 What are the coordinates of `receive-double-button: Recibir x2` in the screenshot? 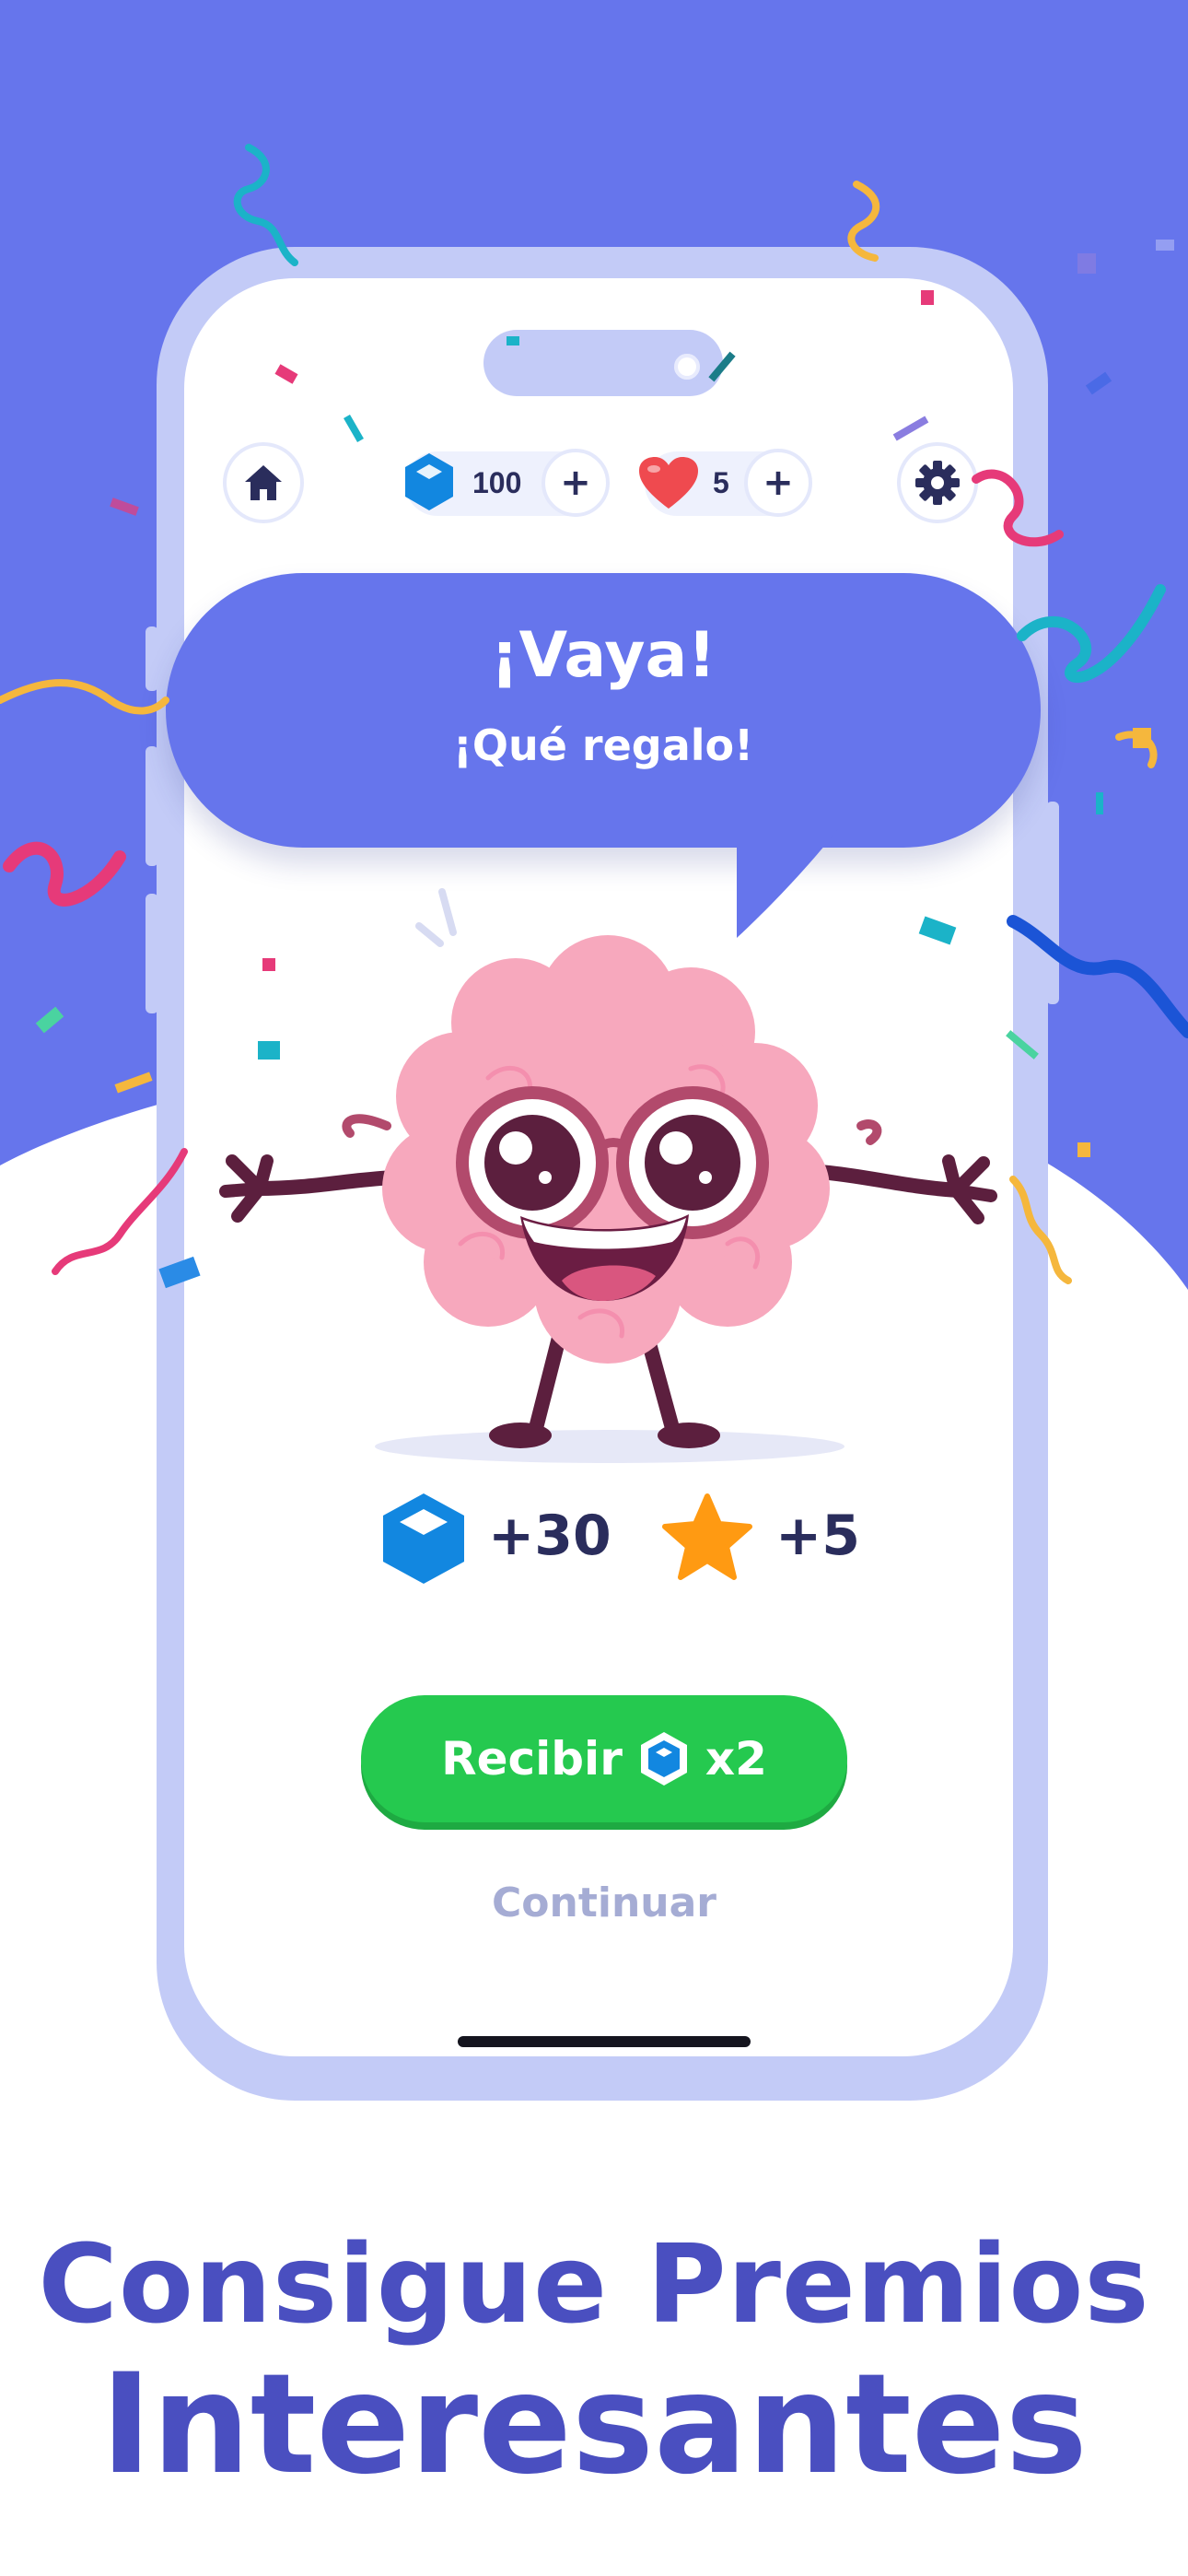 It's located at (604, 1758).